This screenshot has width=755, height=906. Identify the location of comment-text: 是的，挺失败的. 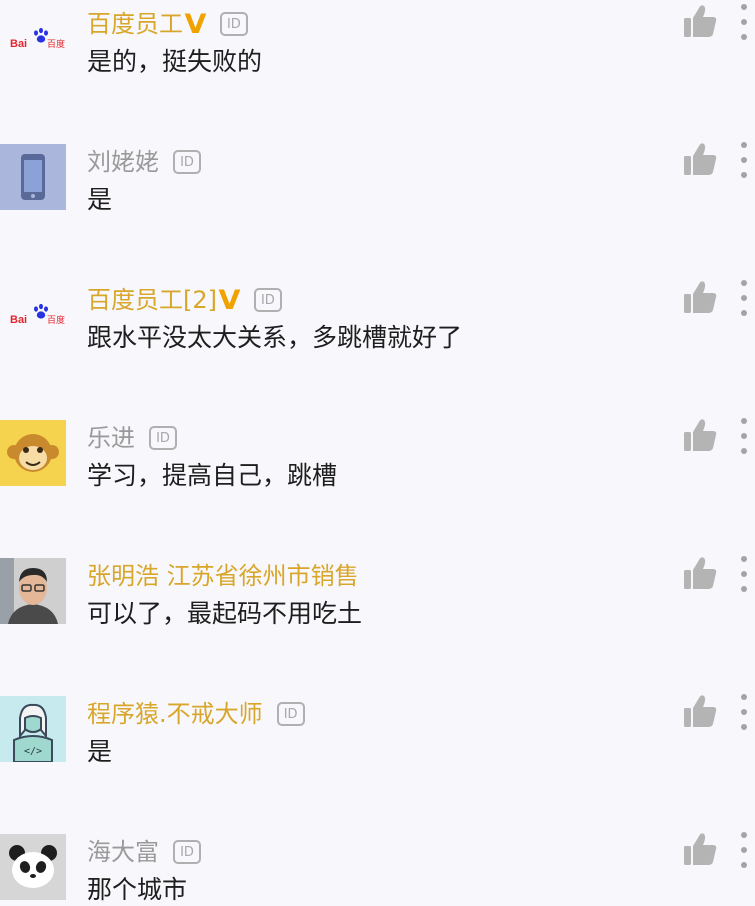
(175, 61).